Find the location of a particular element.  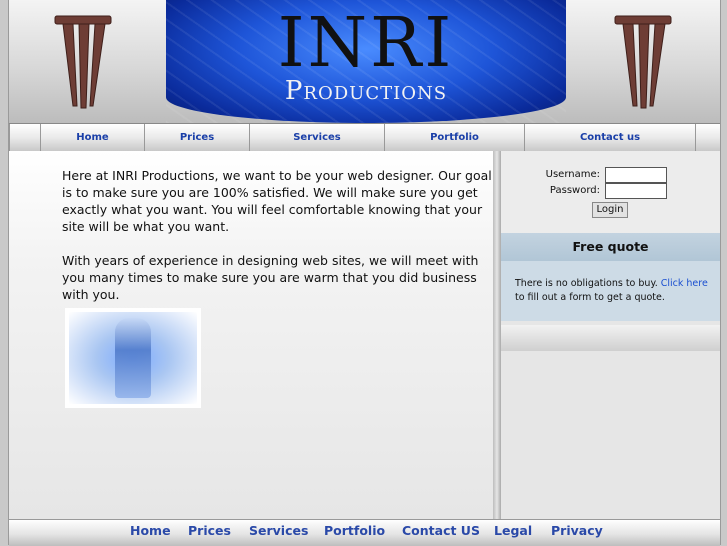

footer-link-services: Services is located at coordinates (278, 533).